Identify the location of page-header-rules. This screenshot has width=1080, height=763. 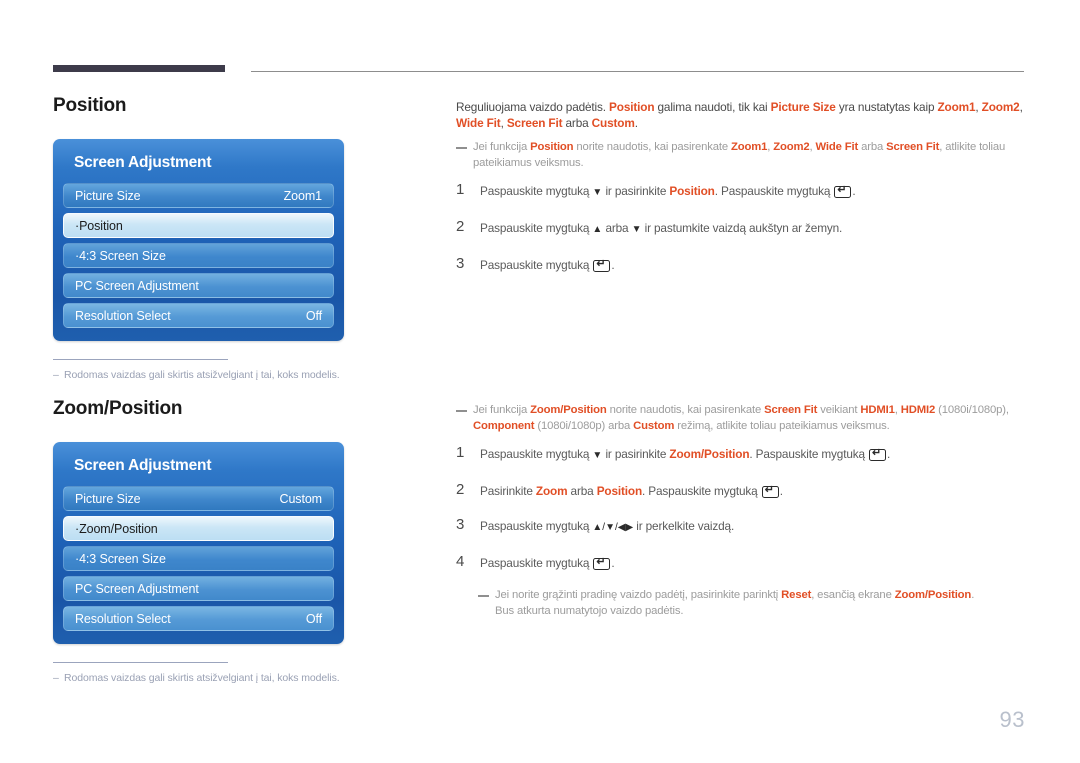
(538, 69).